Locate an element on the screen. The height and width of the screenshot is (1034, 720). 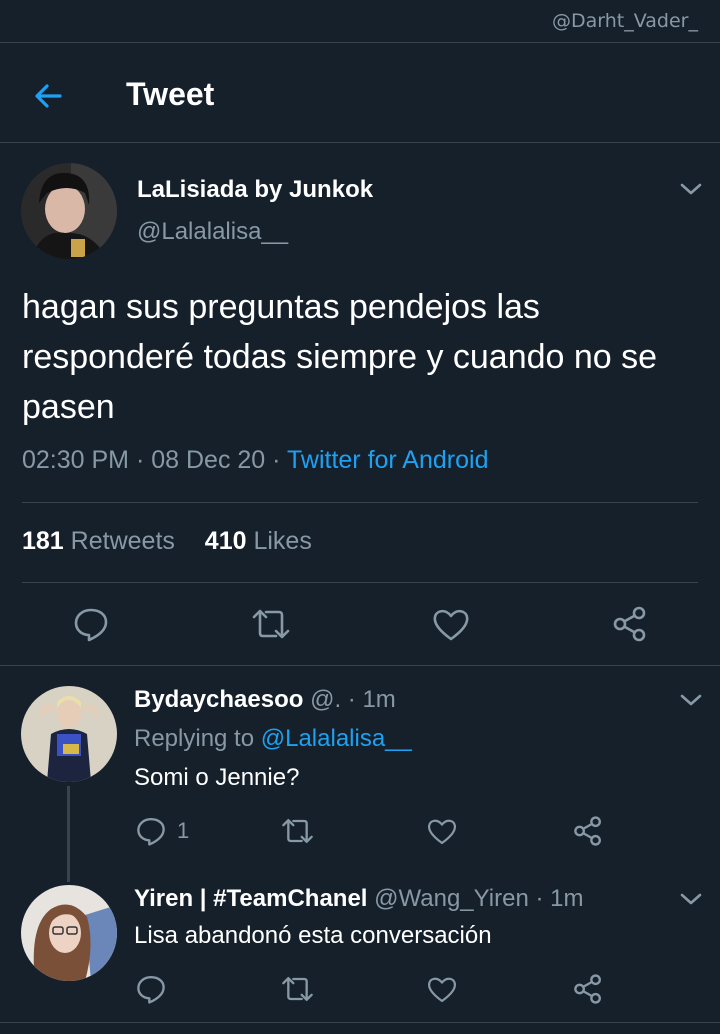
likes-stat: 410 Likes is located at coordinates (258, 541).